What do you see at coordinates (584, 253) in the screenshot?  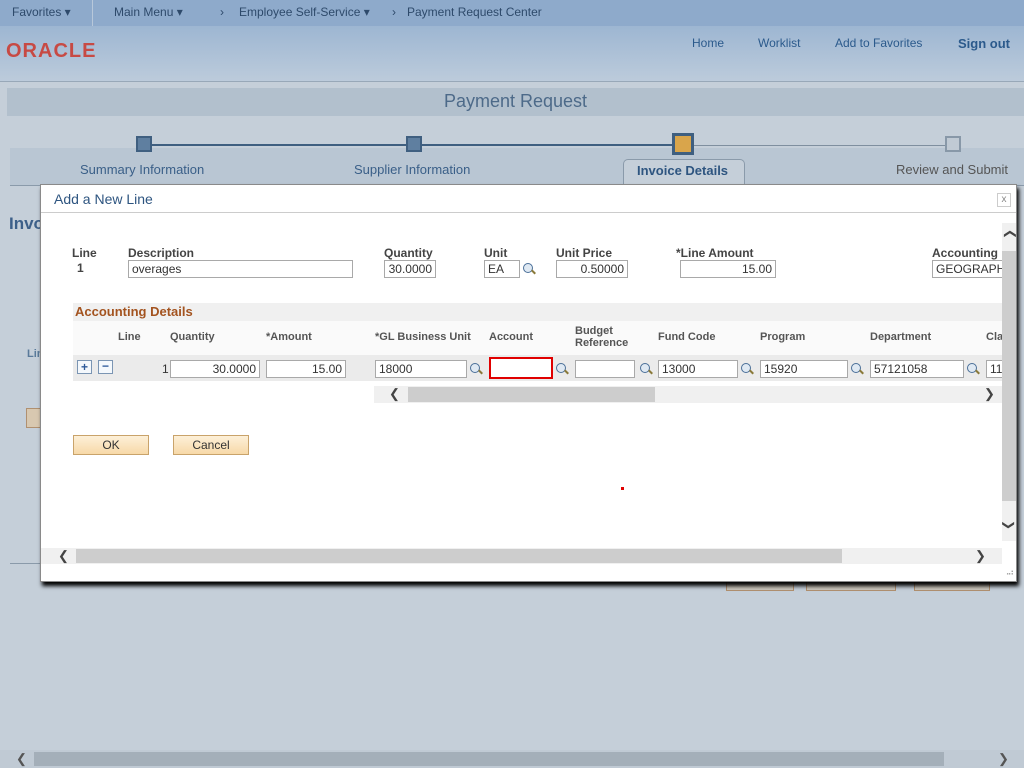 I see `unit-price-label: Unit Price` at bounding box center [584, 253].